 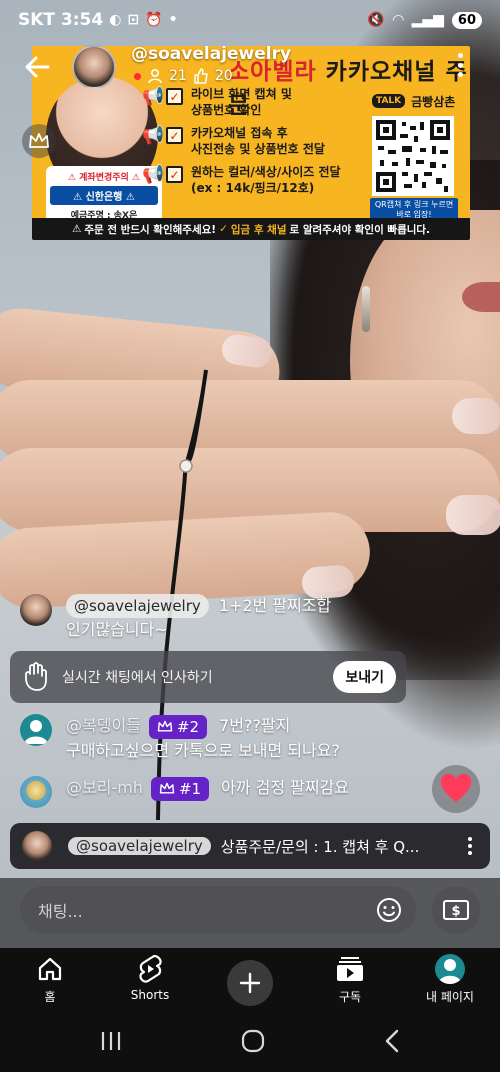 What do you see at coordinates (201, 76) in the screenshot?
I see `like-icon` at bounding box center [201, 76].